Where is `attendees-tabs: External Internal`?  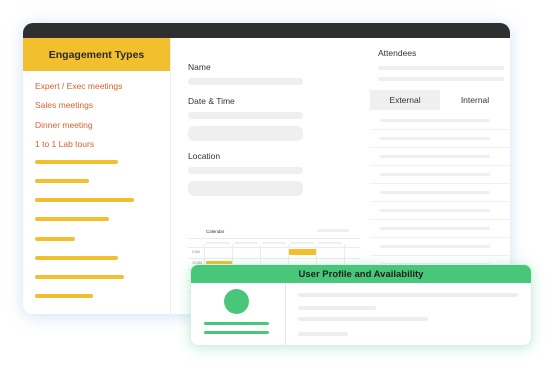 attendees-tabs: External Internal is located at coordinates (440, 100).